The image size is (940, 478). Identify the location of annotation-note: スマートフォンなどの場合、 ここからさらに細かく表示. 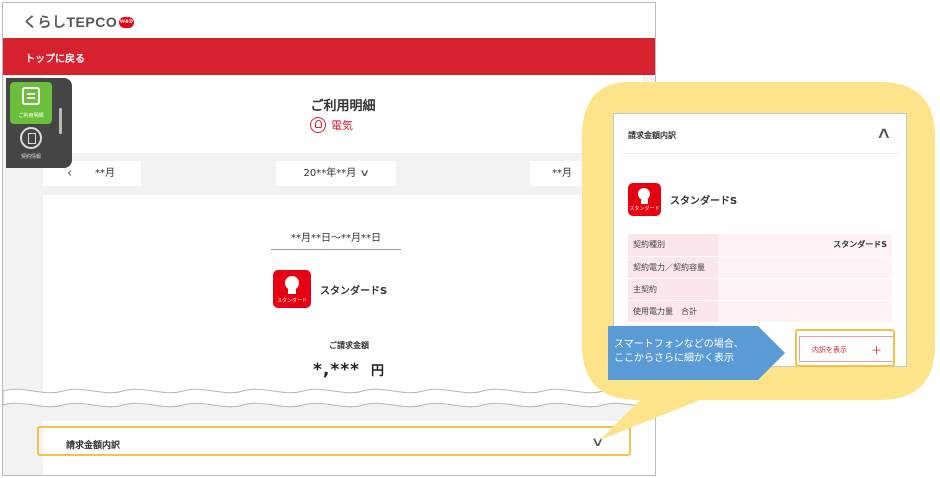
(696, 353).